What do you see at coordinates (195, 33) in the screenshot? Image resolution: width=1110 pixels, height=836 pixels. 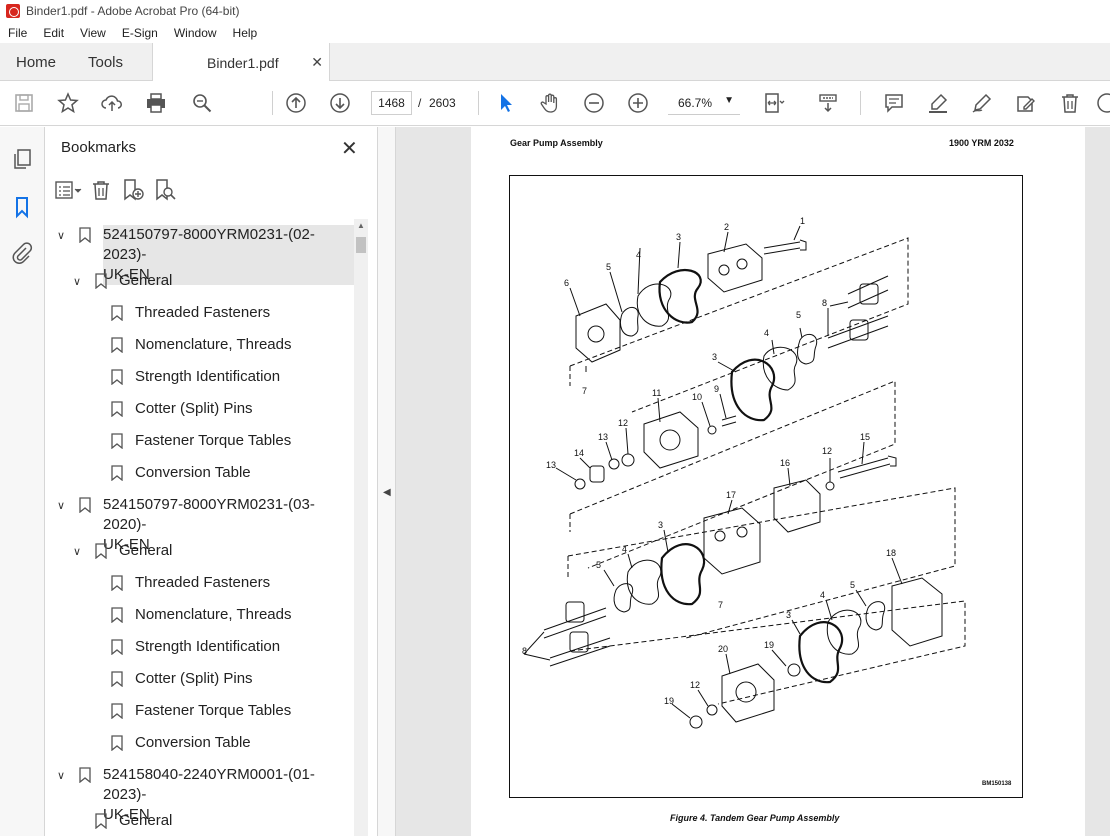 I see `menu-window: Window` at bounding box center [195, 33].